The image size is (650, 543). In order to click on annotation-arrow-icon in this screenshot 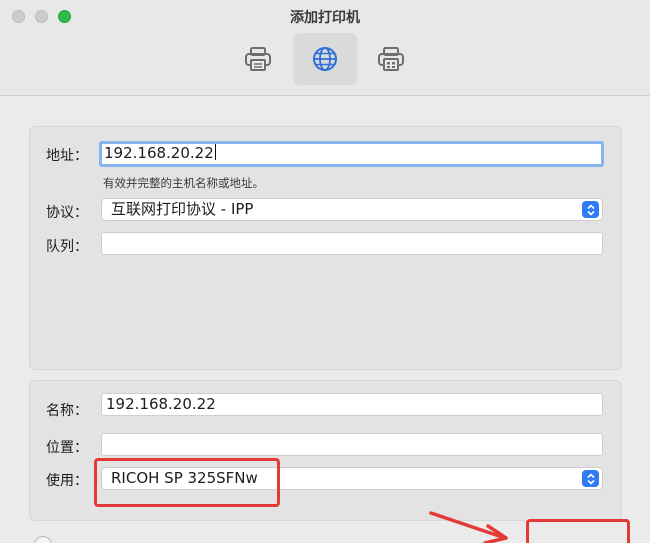, I will do `click(468, 527)`.